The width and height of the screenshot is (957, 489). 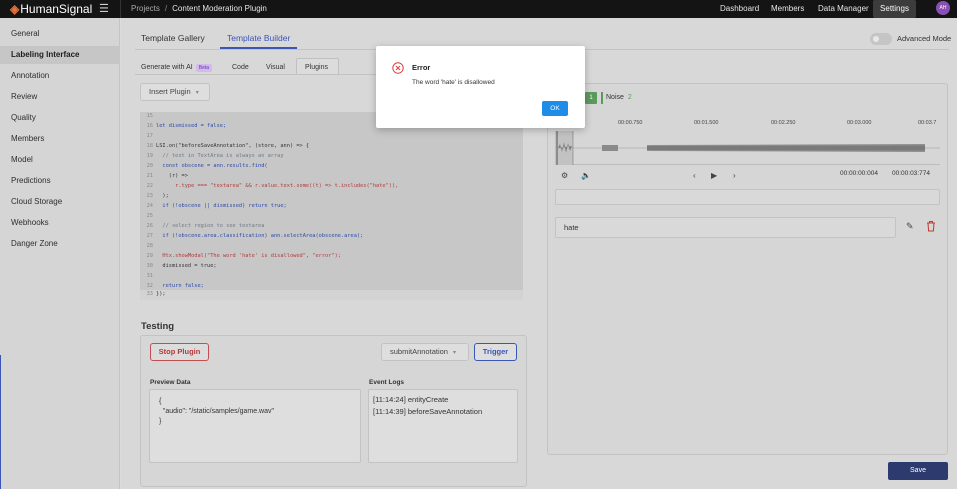 What do you see at coordinates (149, 136) in the screenshot?
I see `code-line: 17` at bounding box center [149, 136].